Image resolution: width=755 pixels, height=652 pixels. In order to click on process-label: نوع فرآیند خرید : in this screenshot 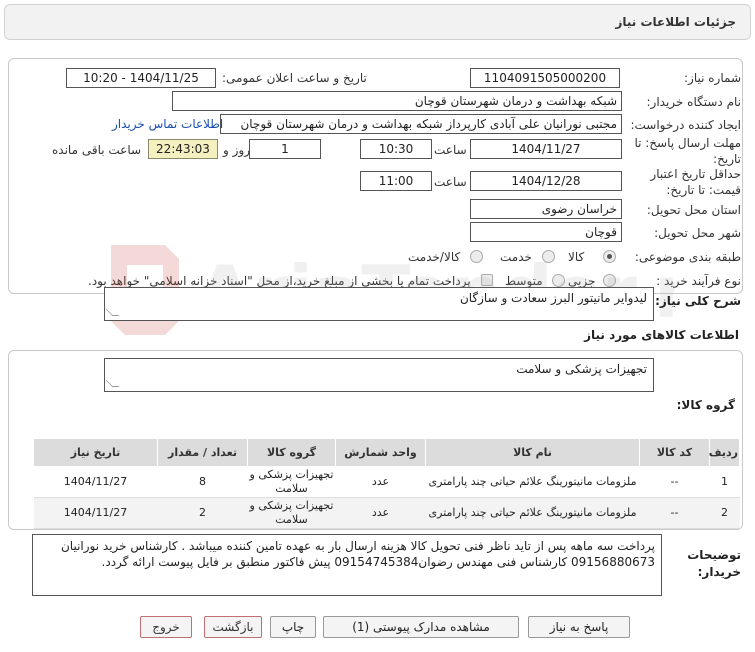, I will do `click(698, 281)`.